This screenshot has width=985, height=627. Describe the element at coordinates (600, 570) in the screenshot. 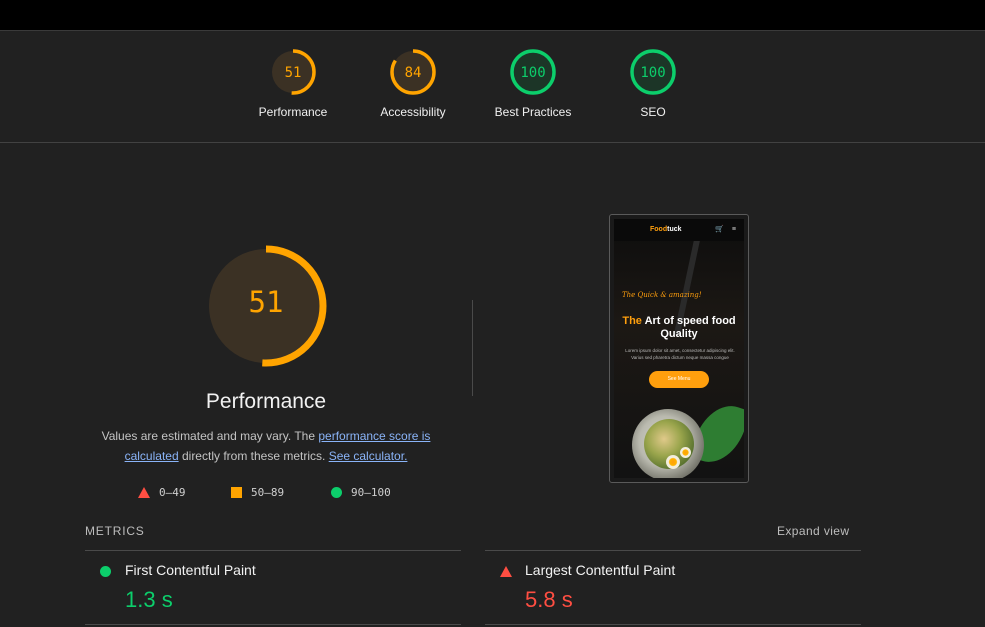

I see `metric-name: Largest Contentful Paint` at that location.